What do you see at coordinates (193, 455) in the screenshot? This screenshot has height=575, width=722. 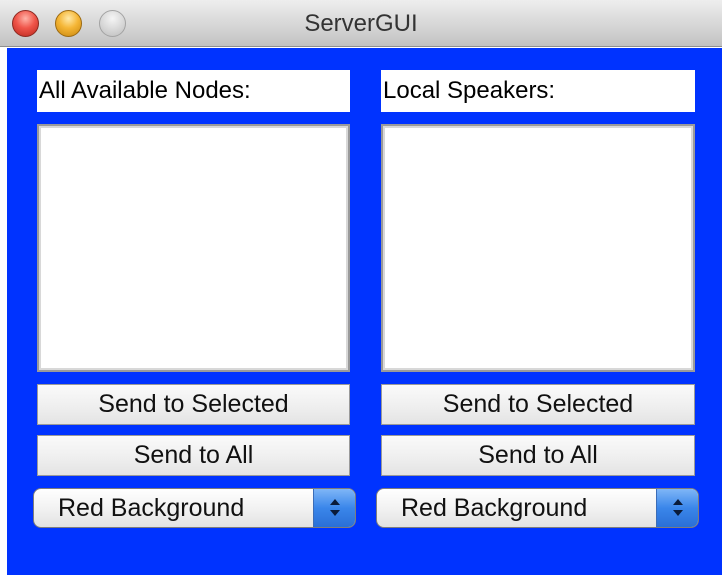 I see `left-send-to-all-button: Send to All` at bounding box center [193, 455].